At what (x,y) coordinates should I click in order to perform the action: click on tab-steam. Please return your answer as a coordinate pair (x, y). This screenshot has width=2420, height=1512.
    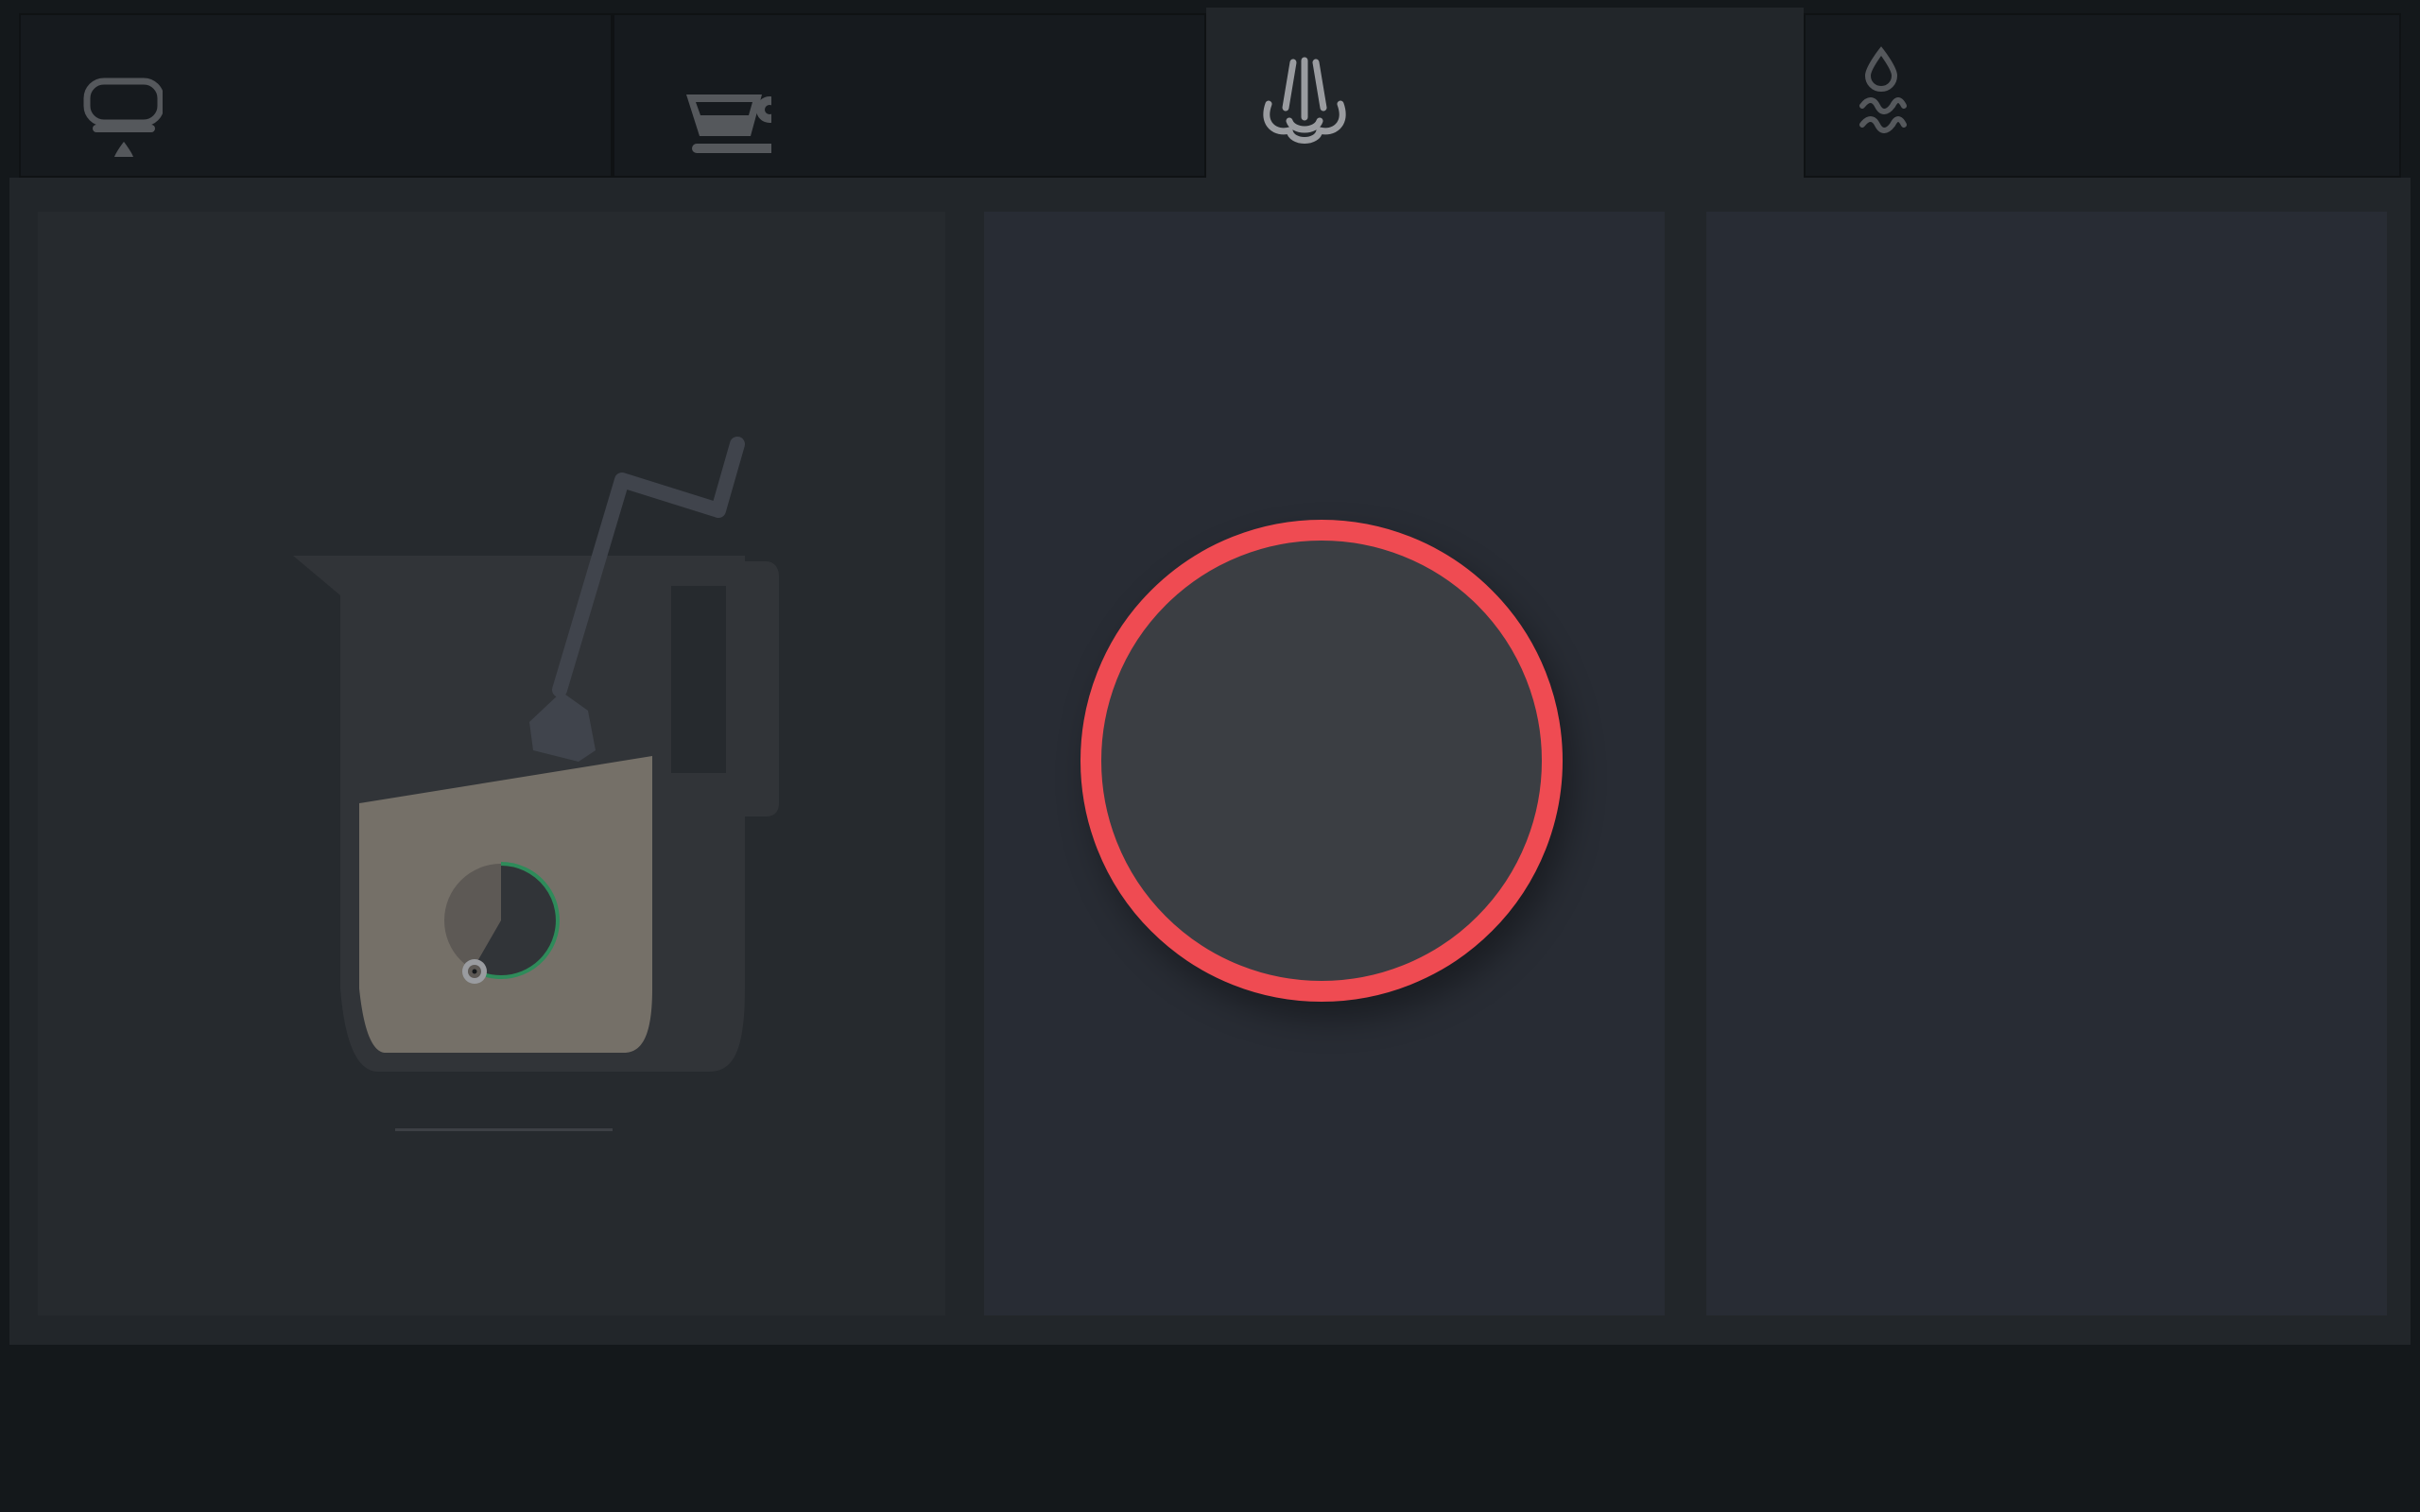
    Looking at the image, I should click on (1505, 95).